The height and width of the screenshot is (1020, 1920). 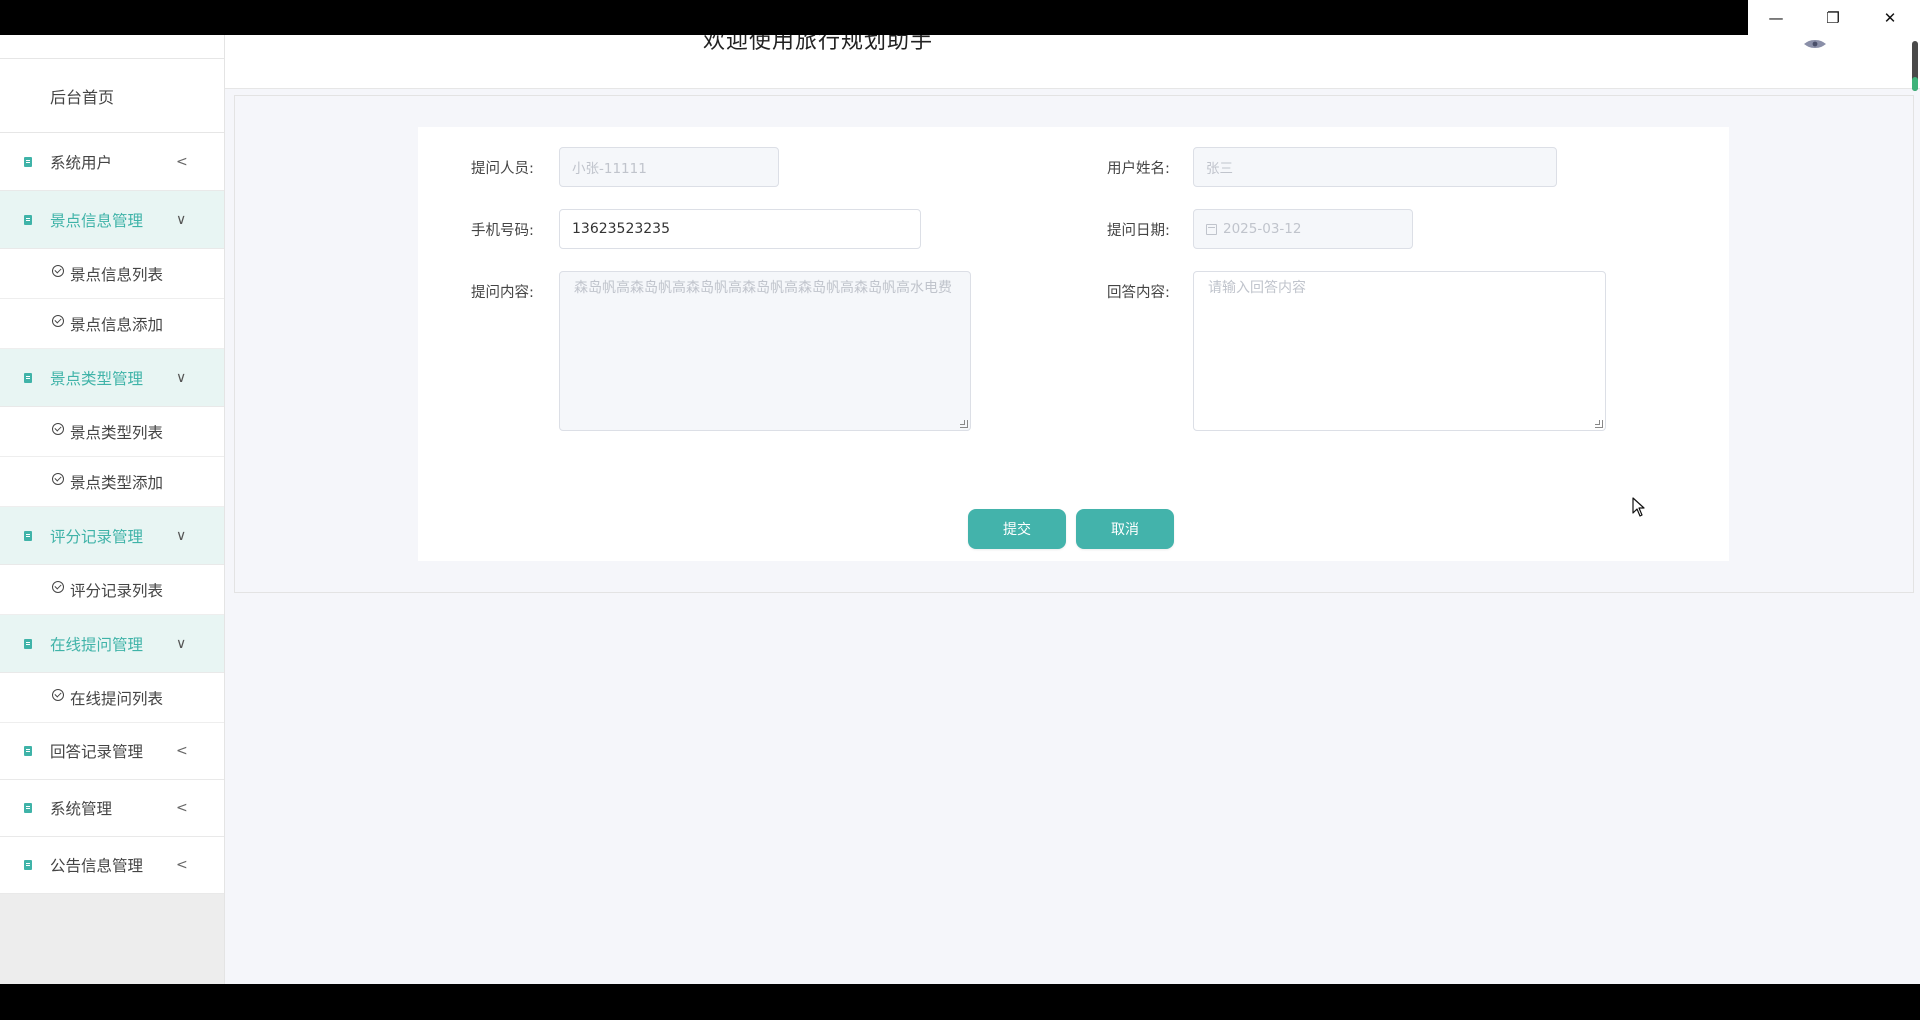 I want to click on sidebar-group-label: 系统管理, so click(x=81, y=809).